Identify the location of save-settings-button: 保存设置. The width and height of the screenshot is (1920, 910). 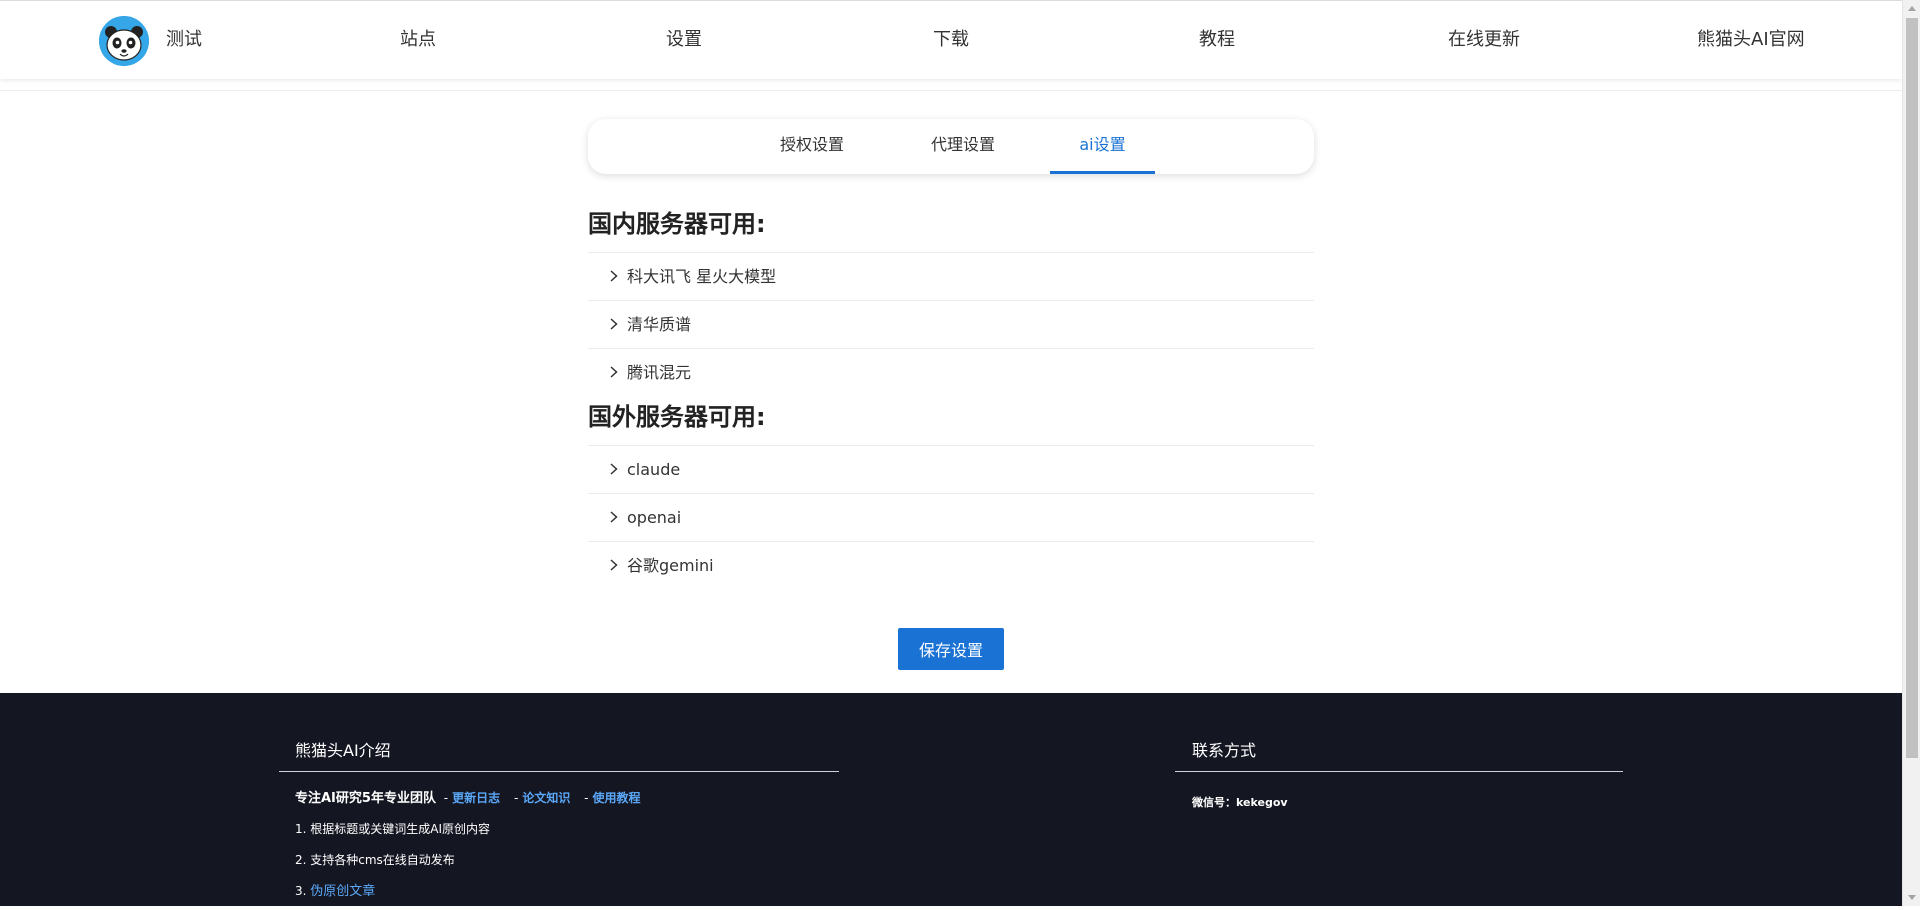
(951, 649).